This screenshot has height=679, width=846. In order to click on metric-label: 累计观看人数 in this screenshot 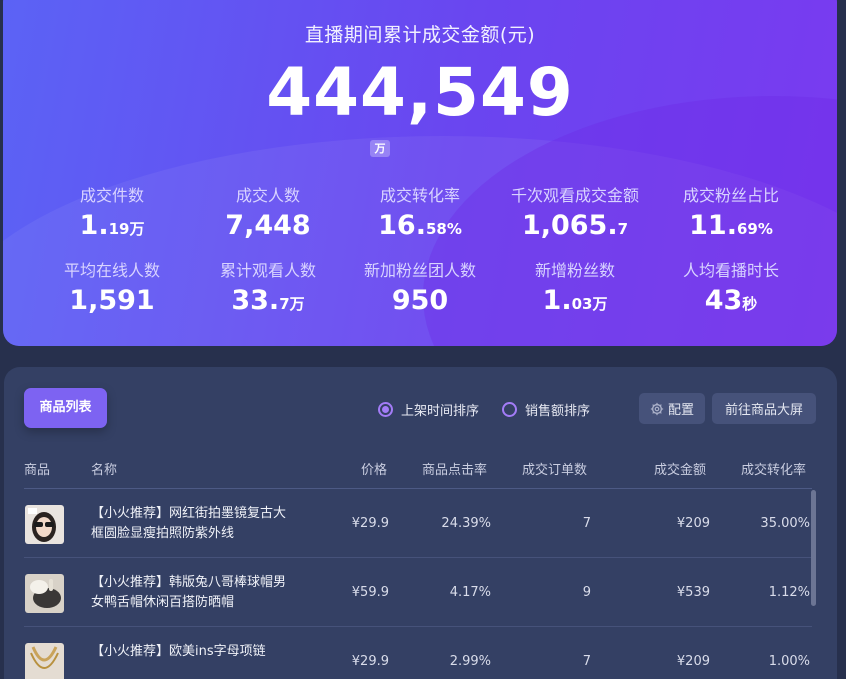, I will do `click(267, 270)`.